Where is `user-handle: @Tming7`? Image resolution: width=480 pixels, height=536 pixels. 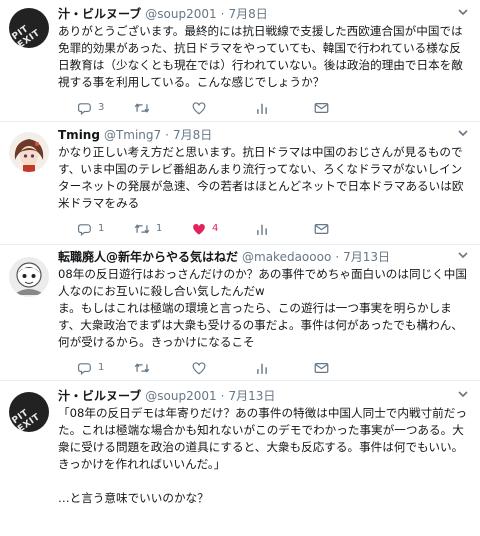
user-handle: @Tming7 is located at coordinates (132, 135).